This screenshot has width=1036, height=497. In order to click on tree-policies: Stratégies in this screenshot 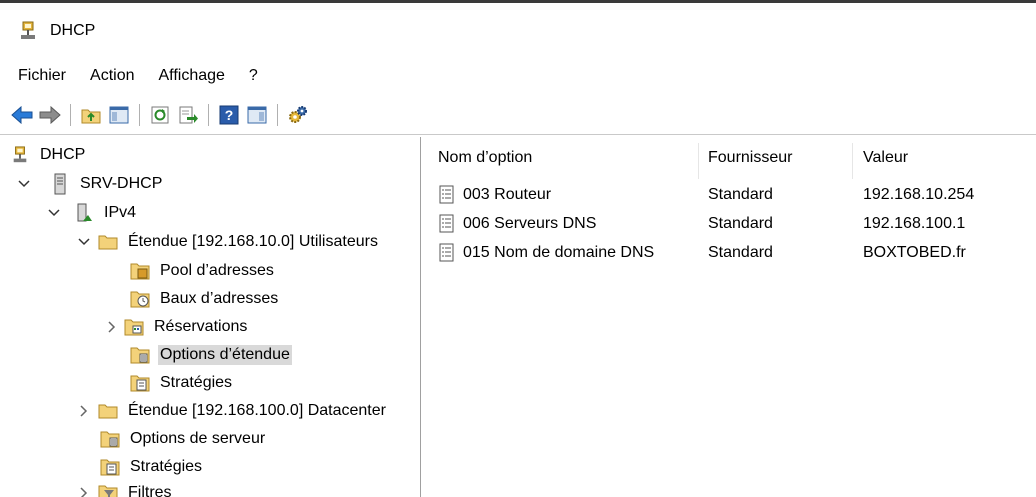, I will do `click(148, 467)`.